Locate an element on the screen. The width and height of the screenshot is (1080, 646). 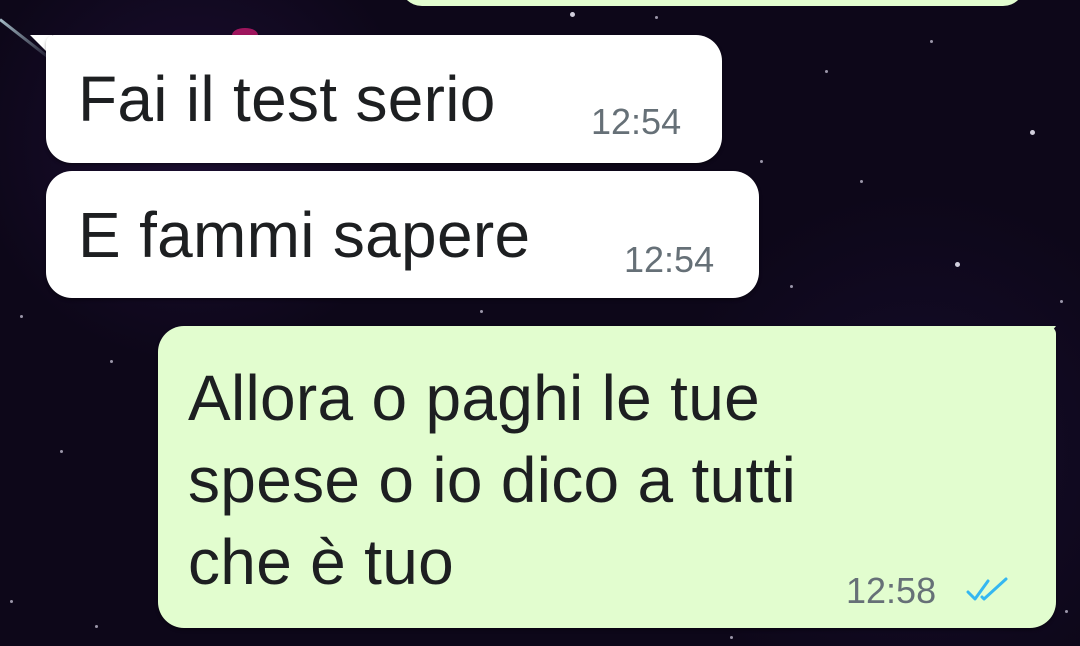
incoming-message: Fai il test serio 12:54 is located at coordinates (384, 99).